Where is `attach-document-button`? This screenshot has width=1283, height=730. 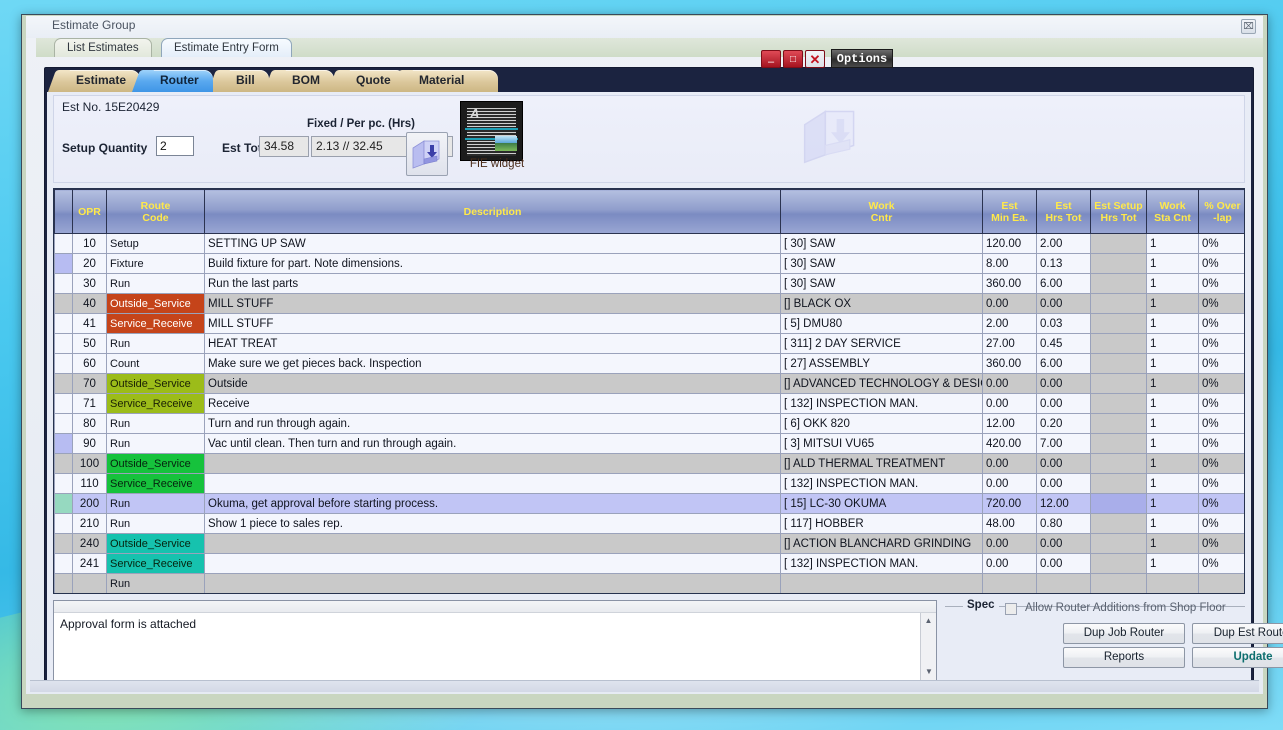
attach-document-button is located at coordinates (427, 154).